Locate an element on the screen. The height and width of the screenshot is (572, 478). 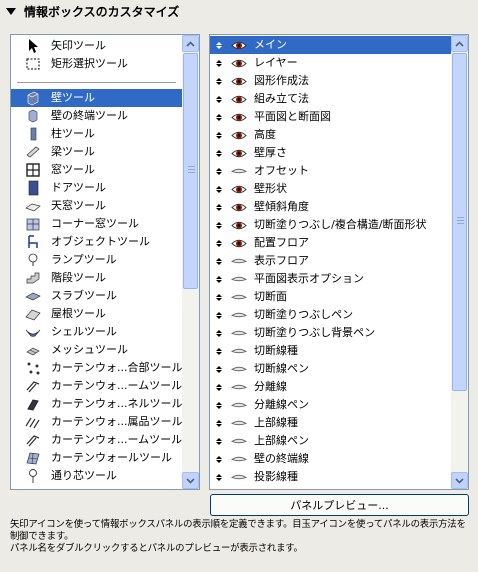
panel-item: 壁厚さ is located at coordinates (330, 153).